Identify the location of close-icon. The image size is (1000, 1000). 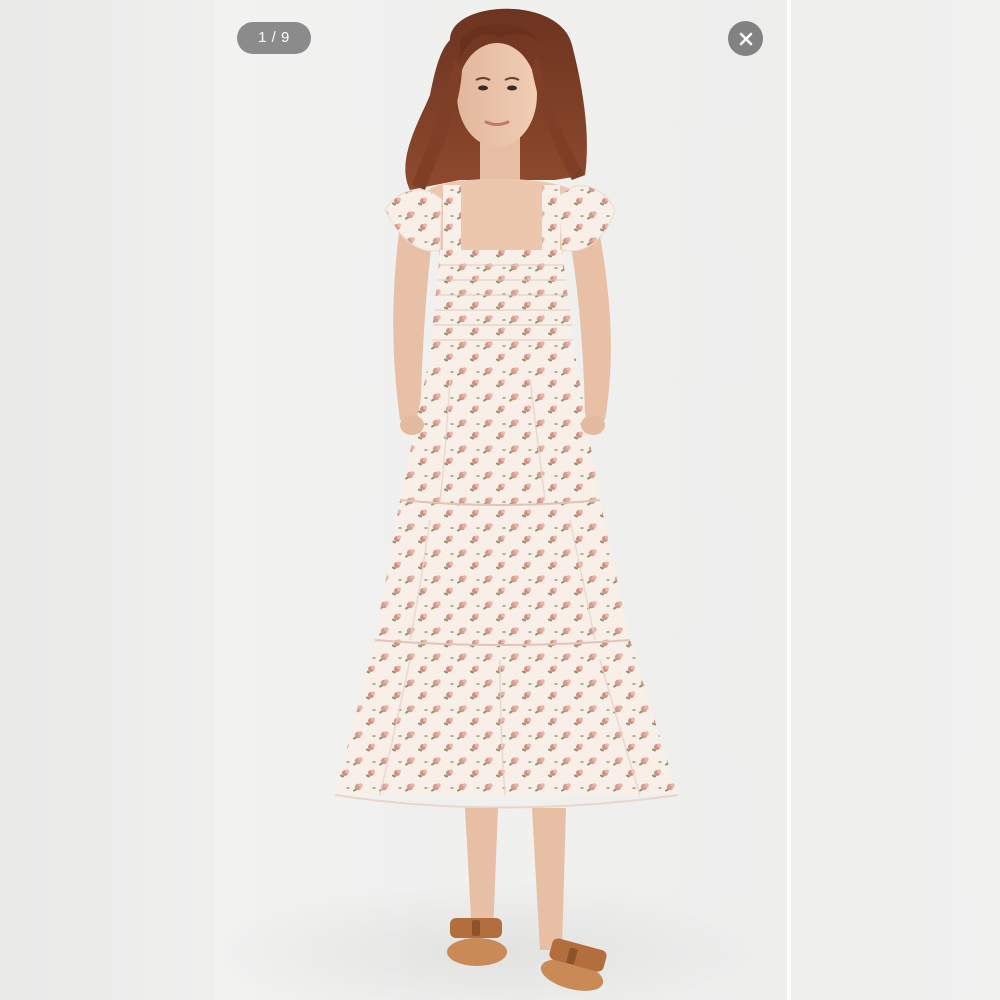
(746, 39).